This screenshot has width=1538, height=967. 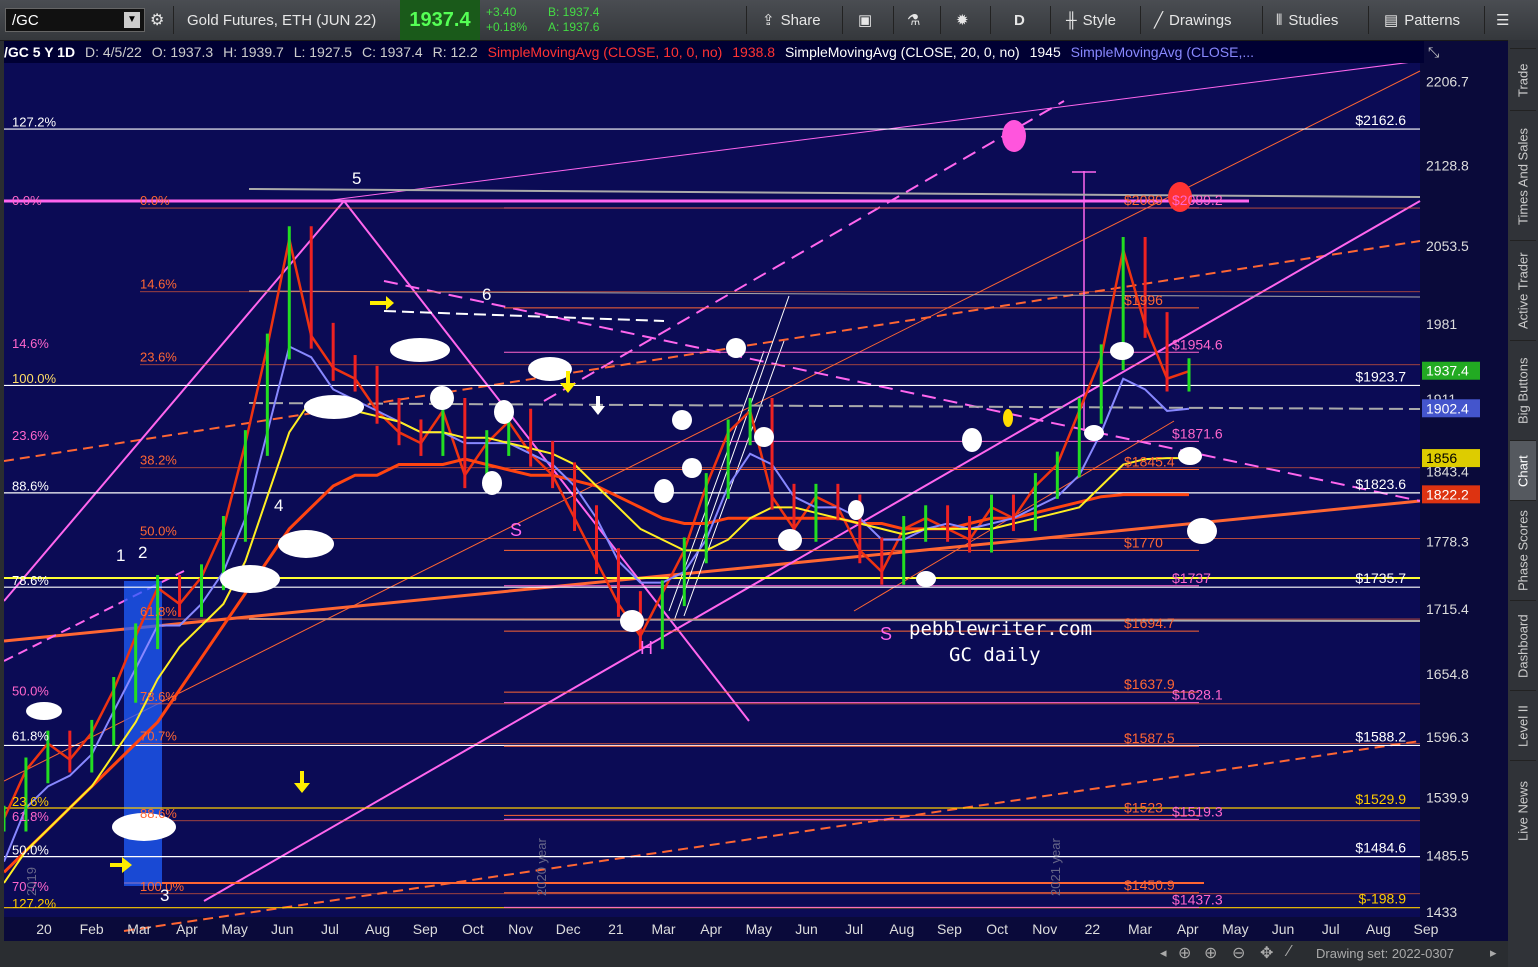 What do you see at coordinates (1143, 300) in the screenshot?
I see `mid-level-label: $1996` at bounding box center [1143, 300].